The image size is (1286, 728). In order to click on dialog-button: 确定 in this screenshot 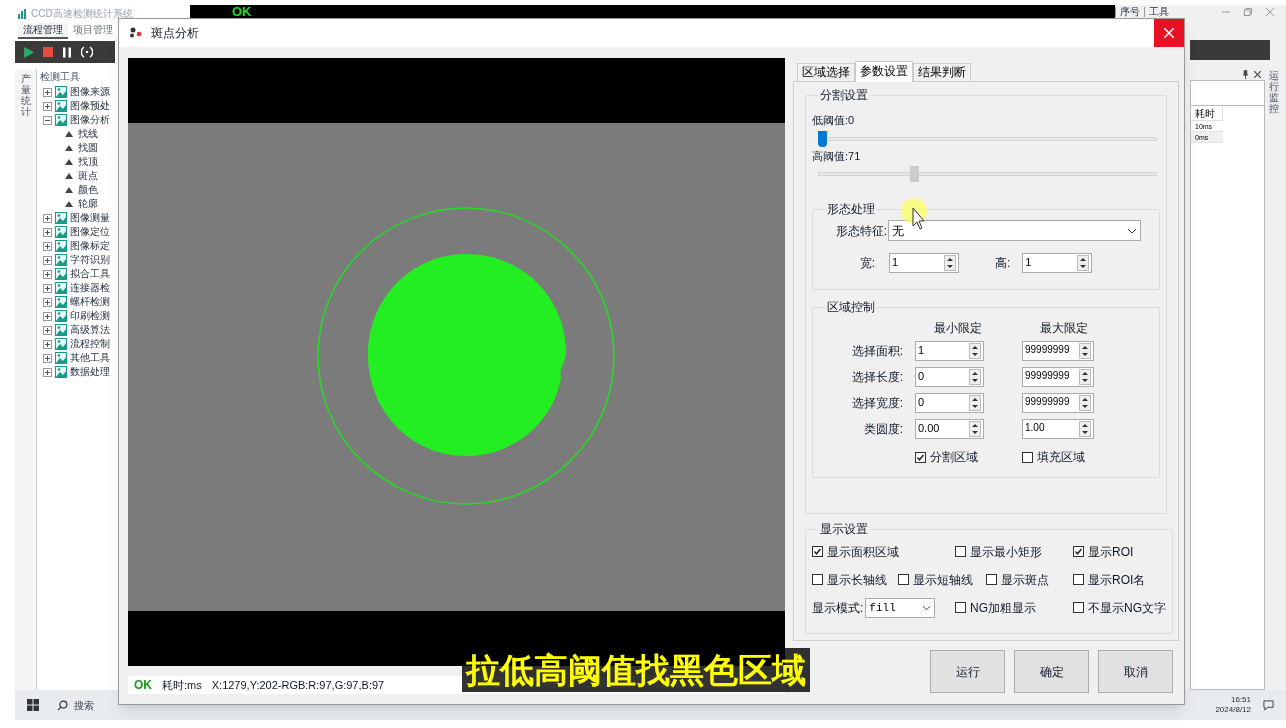, I will do `click(1051, 671)`.